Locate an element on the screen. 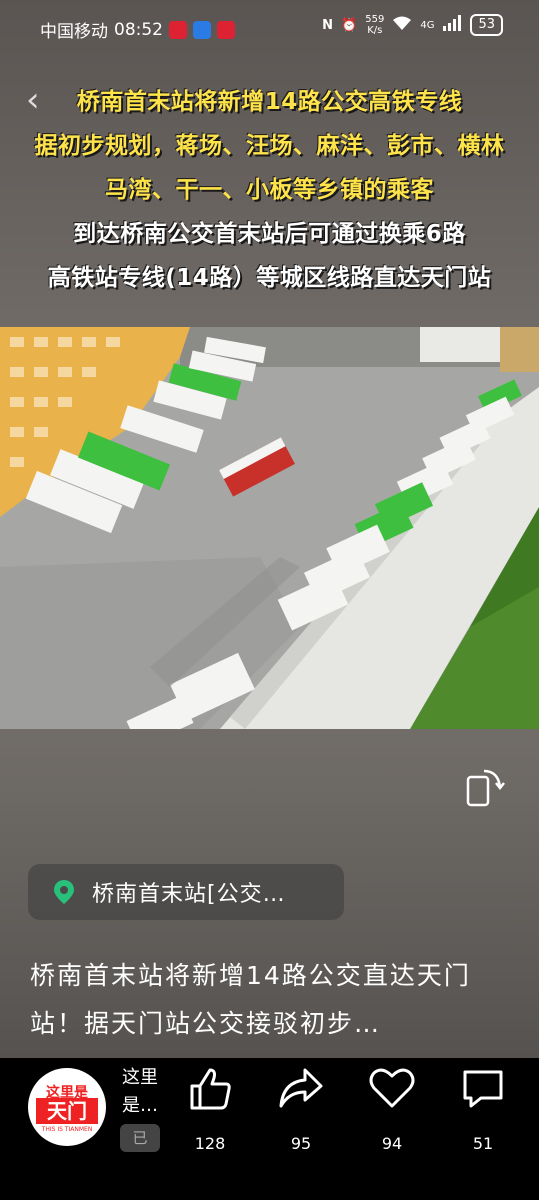  comment-button: 51 is located at coordinates (483, 1108).